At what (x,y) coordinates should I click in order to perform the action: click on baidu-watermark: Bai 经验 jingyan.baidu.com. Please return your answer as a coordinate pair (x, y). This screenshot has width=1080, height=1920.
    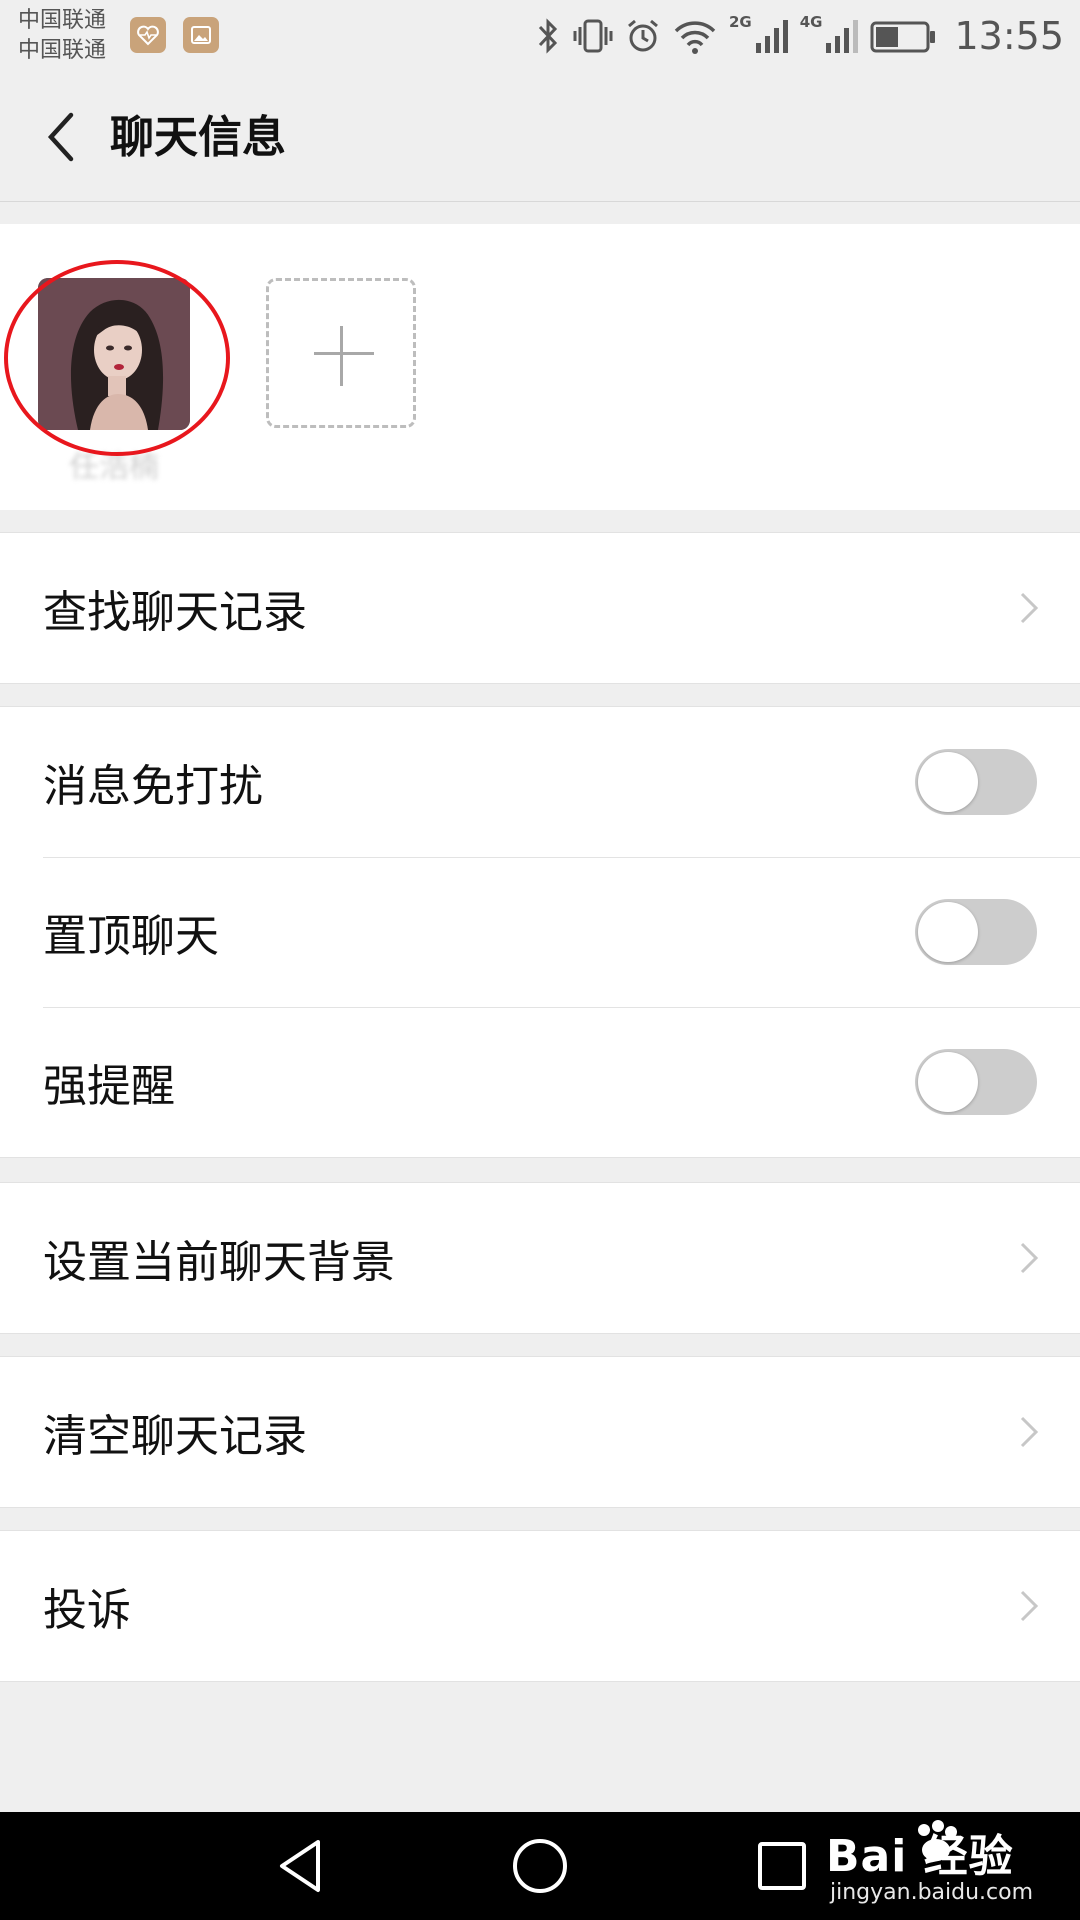
    Looking at the image, I should click on (946, 1868).